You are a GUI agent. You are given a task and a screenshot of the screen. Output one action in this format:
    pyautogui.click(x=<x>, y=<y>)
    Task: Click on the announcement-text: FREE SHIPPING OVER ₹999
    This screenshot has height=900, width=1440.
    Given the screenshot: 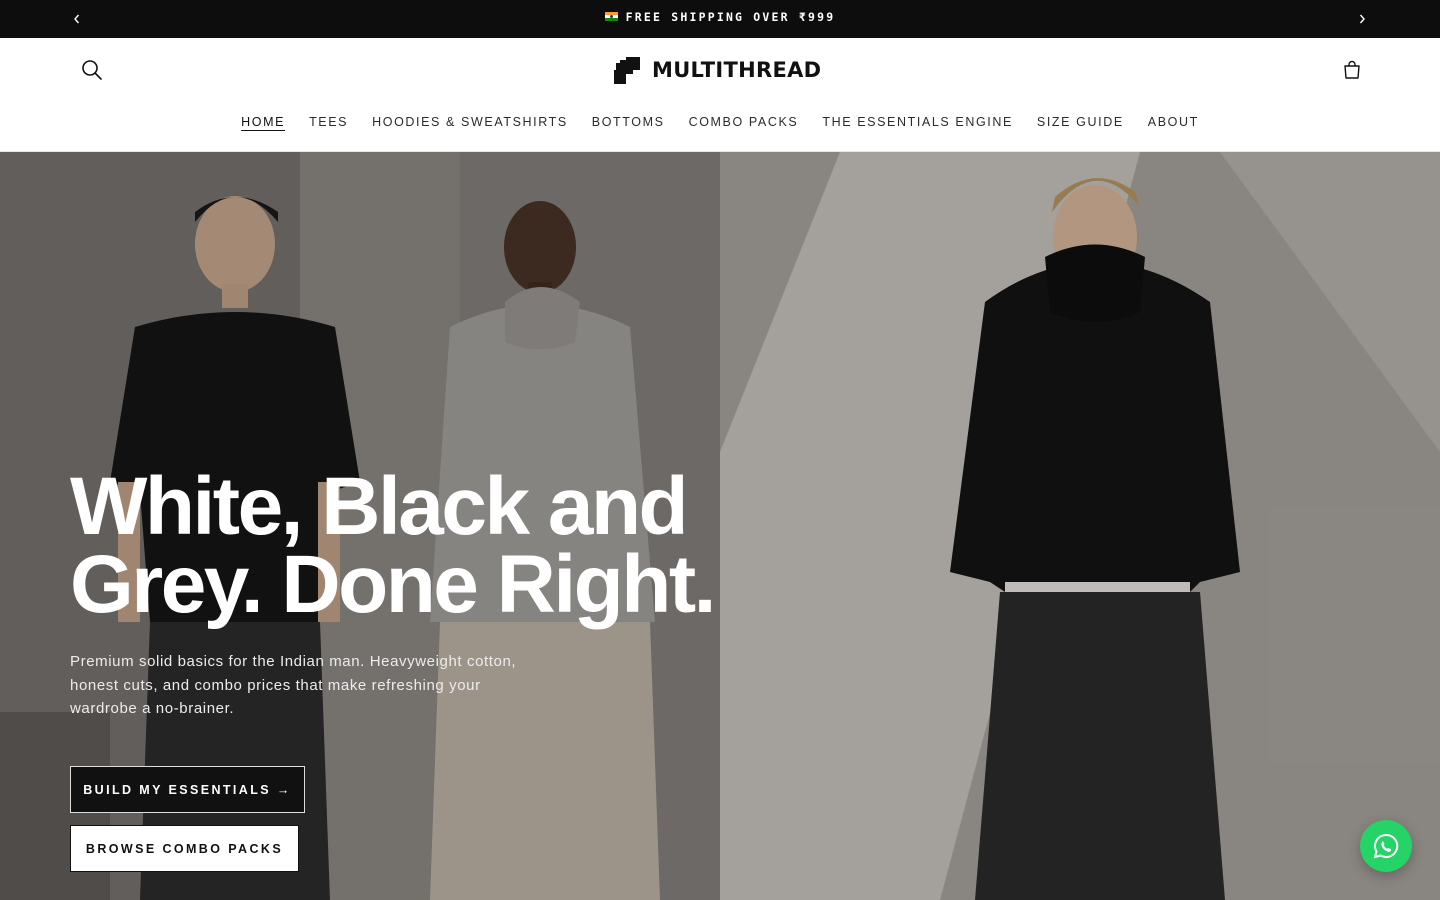 What is the action you would take?
    pyautogui.click(x=730, y=17)
    